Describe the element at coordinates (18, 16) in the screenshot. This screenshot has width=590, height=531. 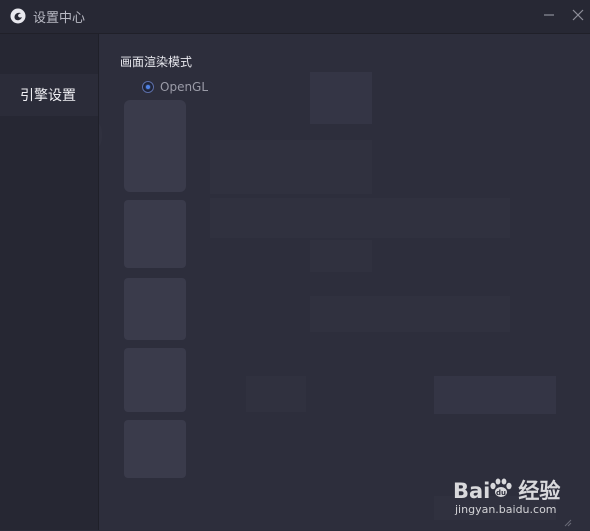
I see `app-logo-icon` at that location.